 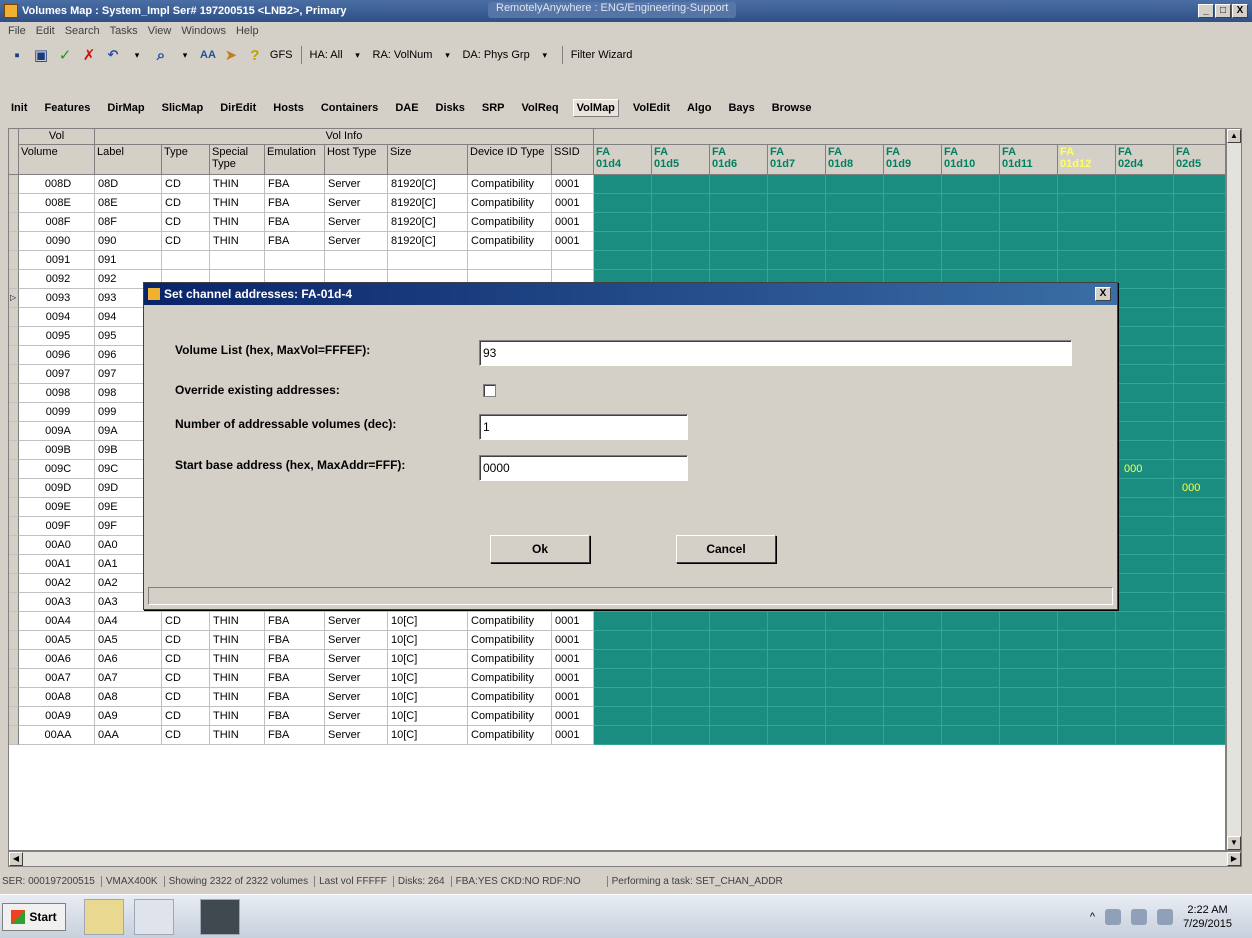 I want to click on undo-icon: ↶, so click(x=113, y=55).